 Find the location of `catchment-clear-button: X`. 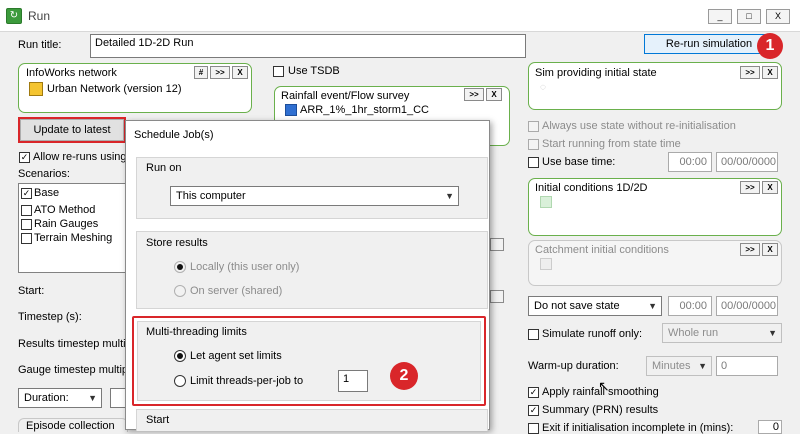

catchment-clear-button: X is located at coordinates (770, 249).